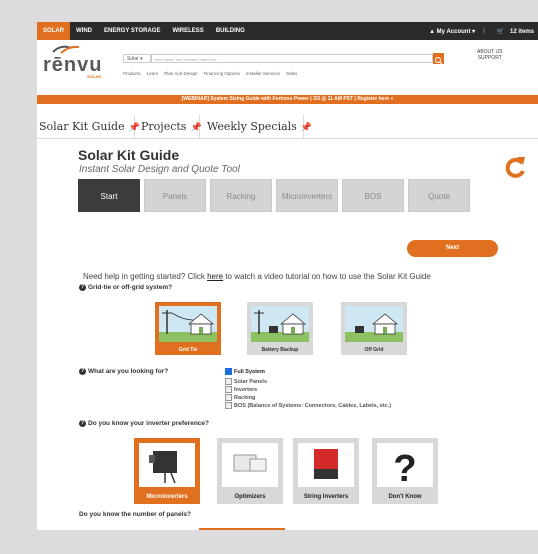 This screenshot has width=538, height=554. Describe the element at coordinates (84, 31) in the screenshot. I see `nav-wind: WIND` at that location.